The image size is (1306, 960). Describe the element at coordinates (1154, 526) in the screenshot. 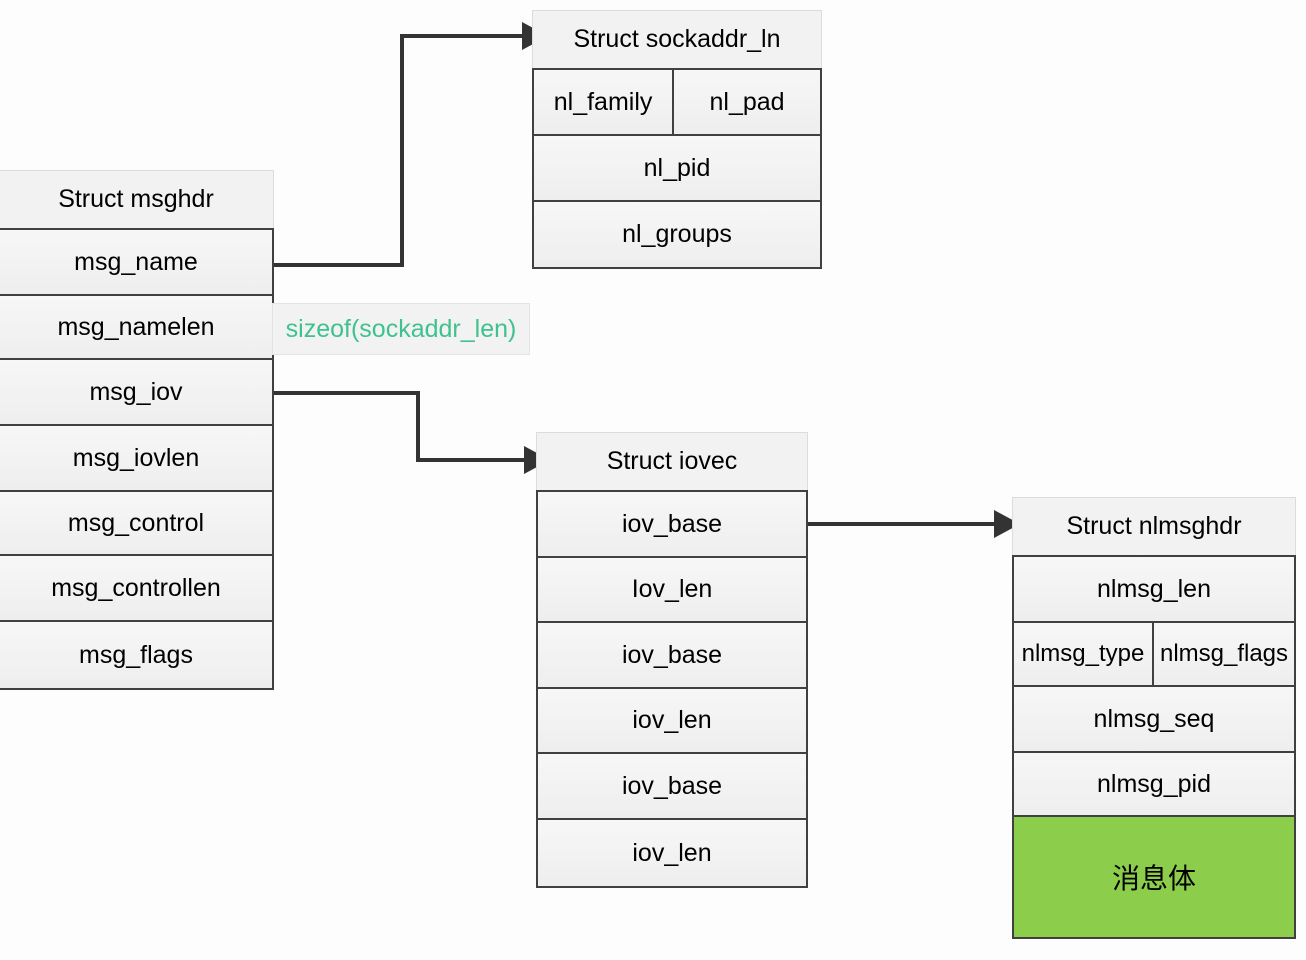

I see `struct-nlmsghdr-title: Struct nlmsghdr` at that location.